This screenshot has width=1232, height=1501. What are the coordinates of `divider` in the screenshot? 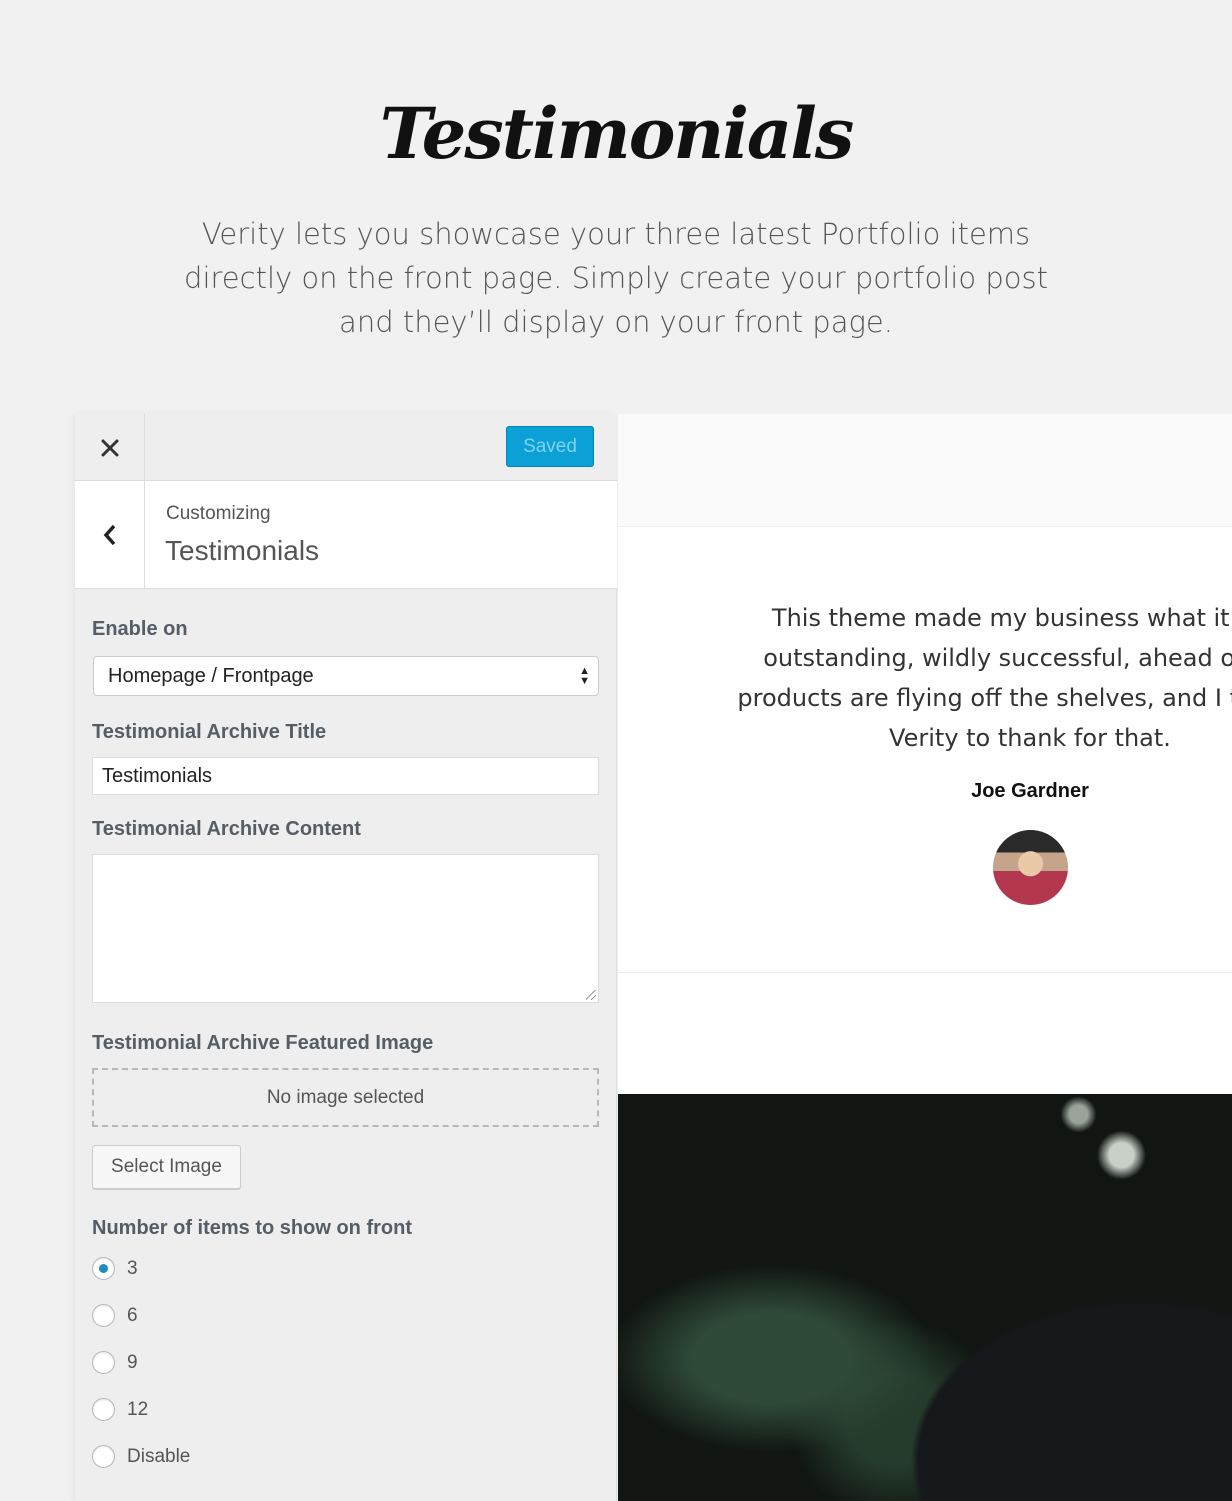 It's located at (925, 972).